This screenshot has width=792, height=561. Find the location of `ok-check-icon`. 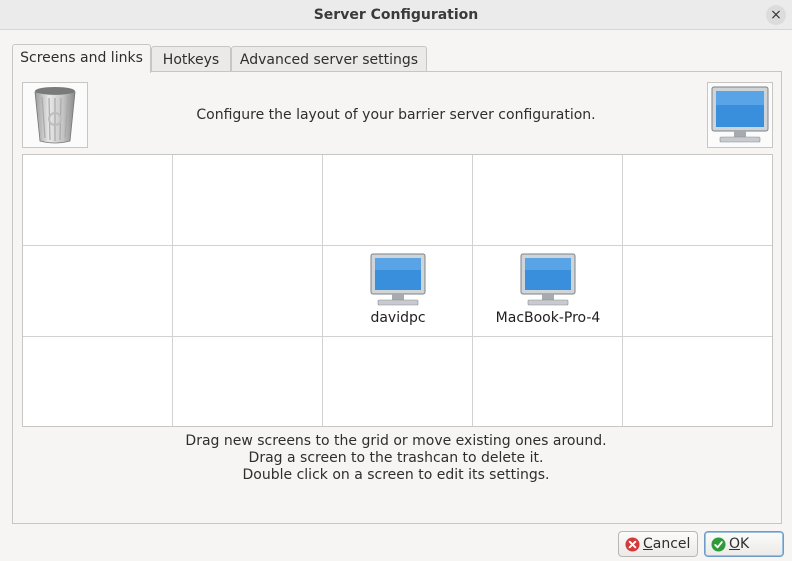

ok-check-icon is located at coordinates (718, 544).